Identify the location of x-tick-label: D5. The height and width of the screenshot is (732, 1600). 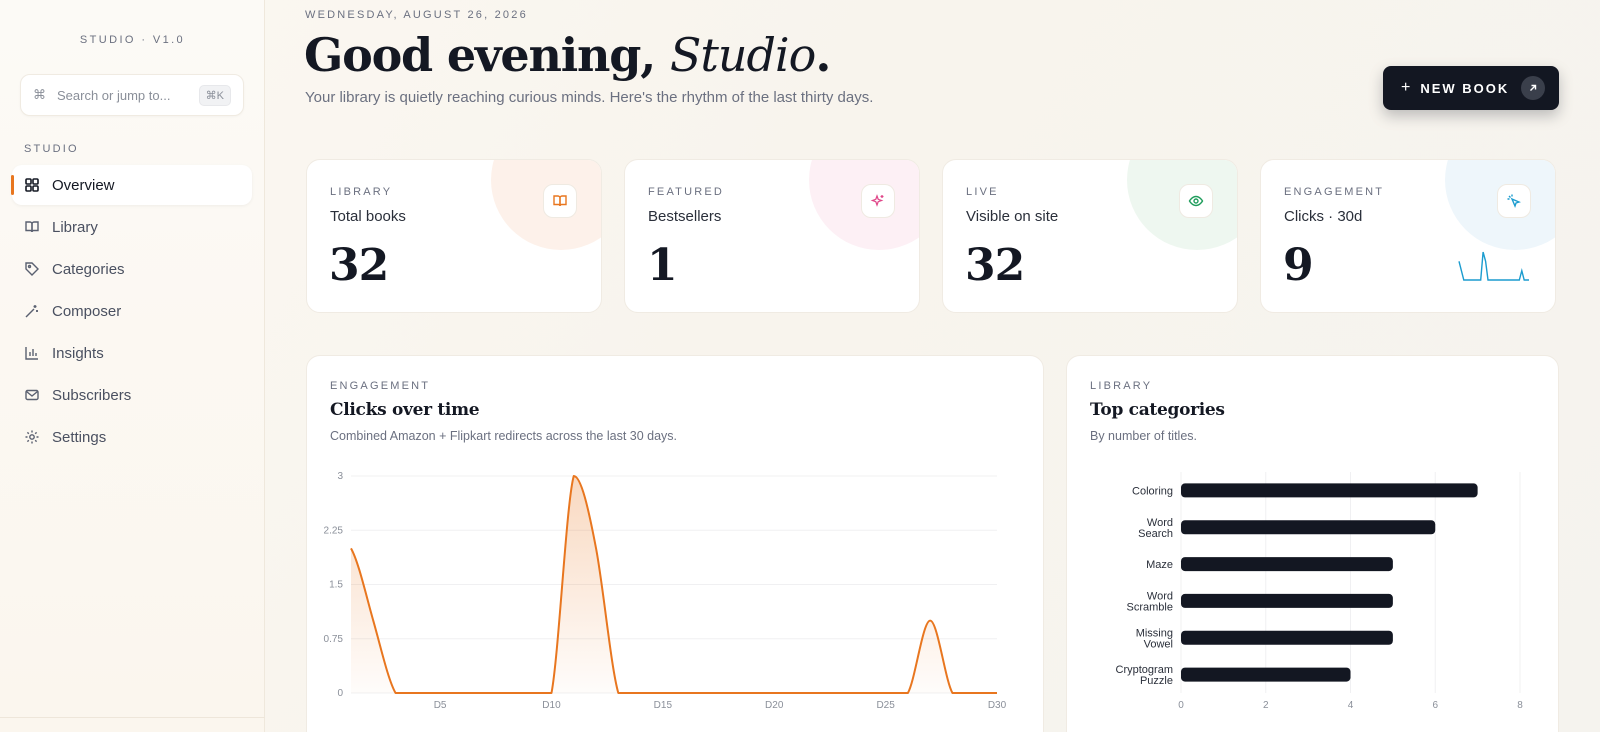
(440, 705).